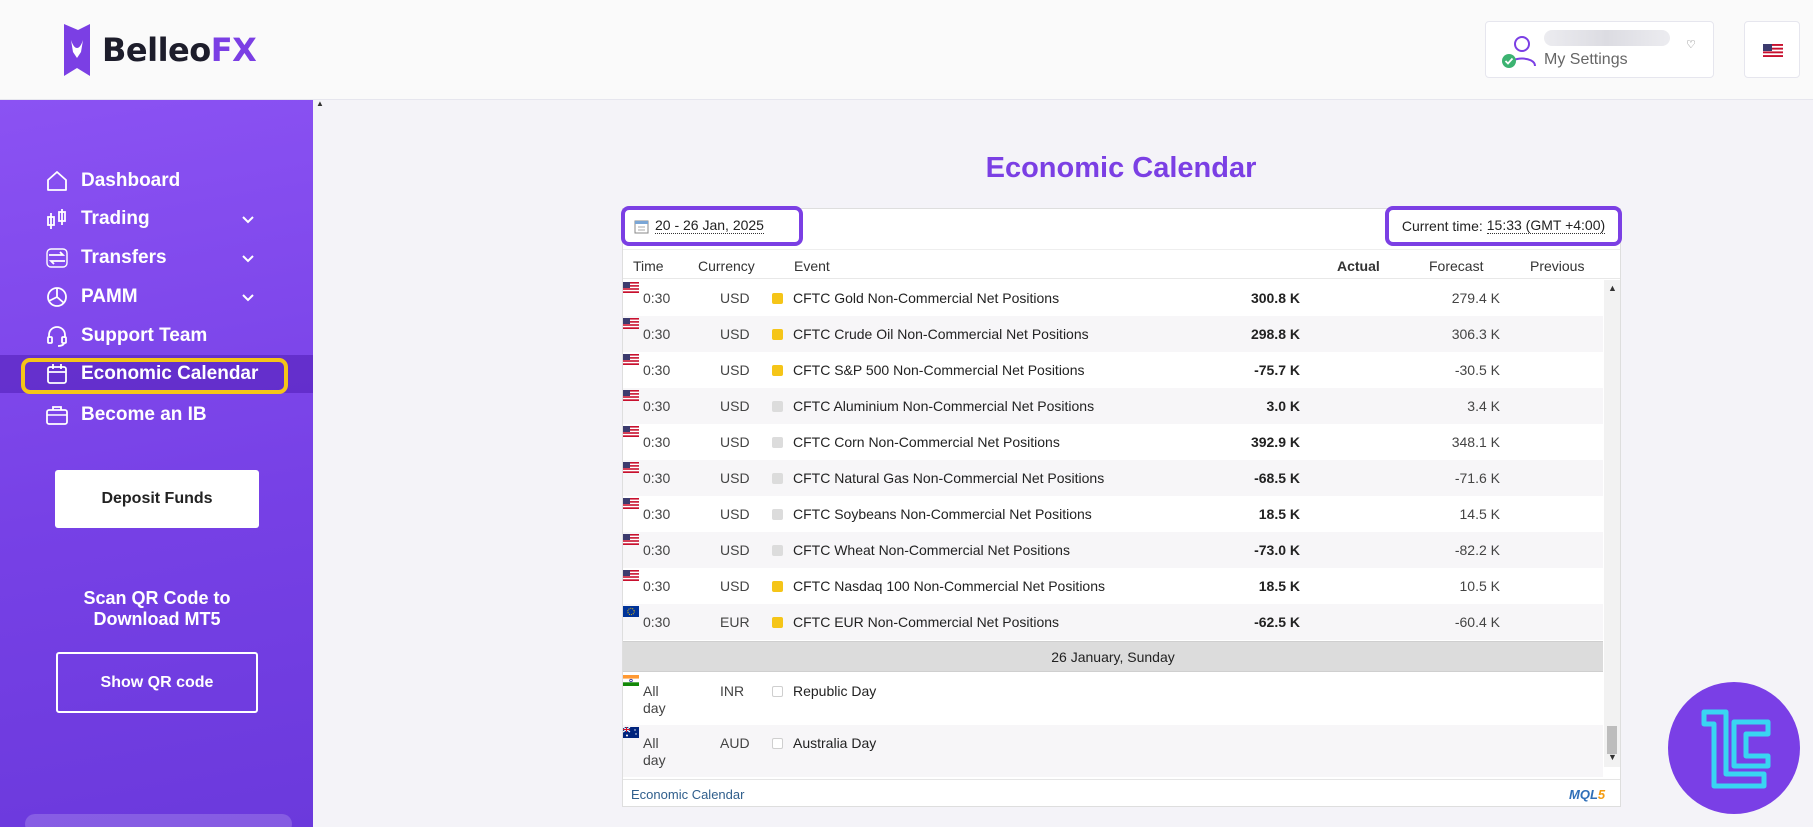 The height and width of the screenshot is (827, 1813). Describe the element at coordinates (732, 691) in the screenshot. I see `event-currency: INR` at that location.